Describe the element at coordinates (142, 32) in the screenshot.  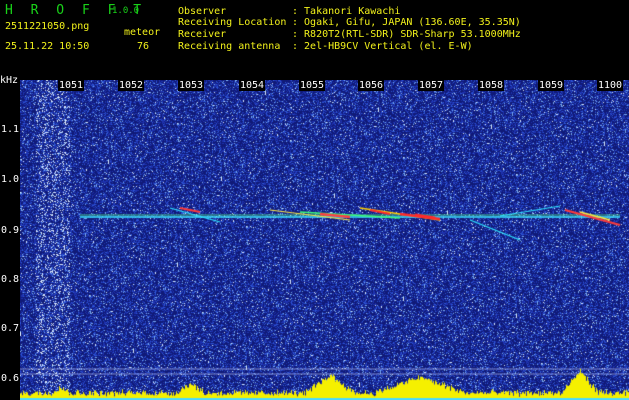
I see `meteor-label: meteor` at that location.